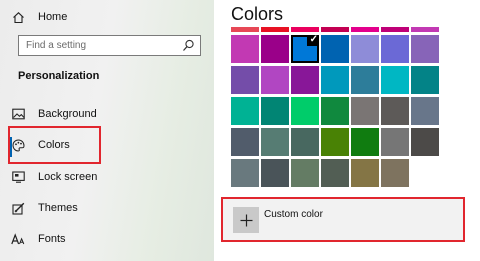 The width and height of the screenshot is (480, 261). I want to click on section-title: Personalization, so click(59, 76).